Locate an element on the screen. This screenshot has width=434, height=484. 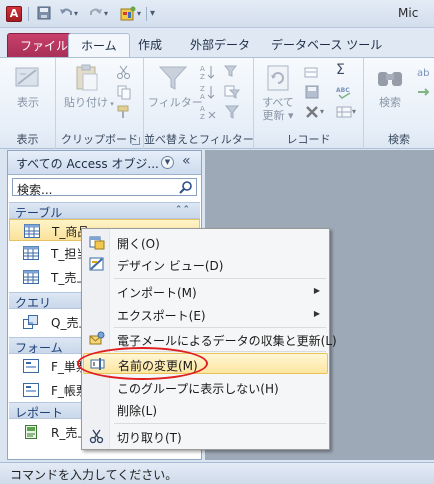
menu-item-cut: 切り取り(T) is located at coordinates (205, 436).